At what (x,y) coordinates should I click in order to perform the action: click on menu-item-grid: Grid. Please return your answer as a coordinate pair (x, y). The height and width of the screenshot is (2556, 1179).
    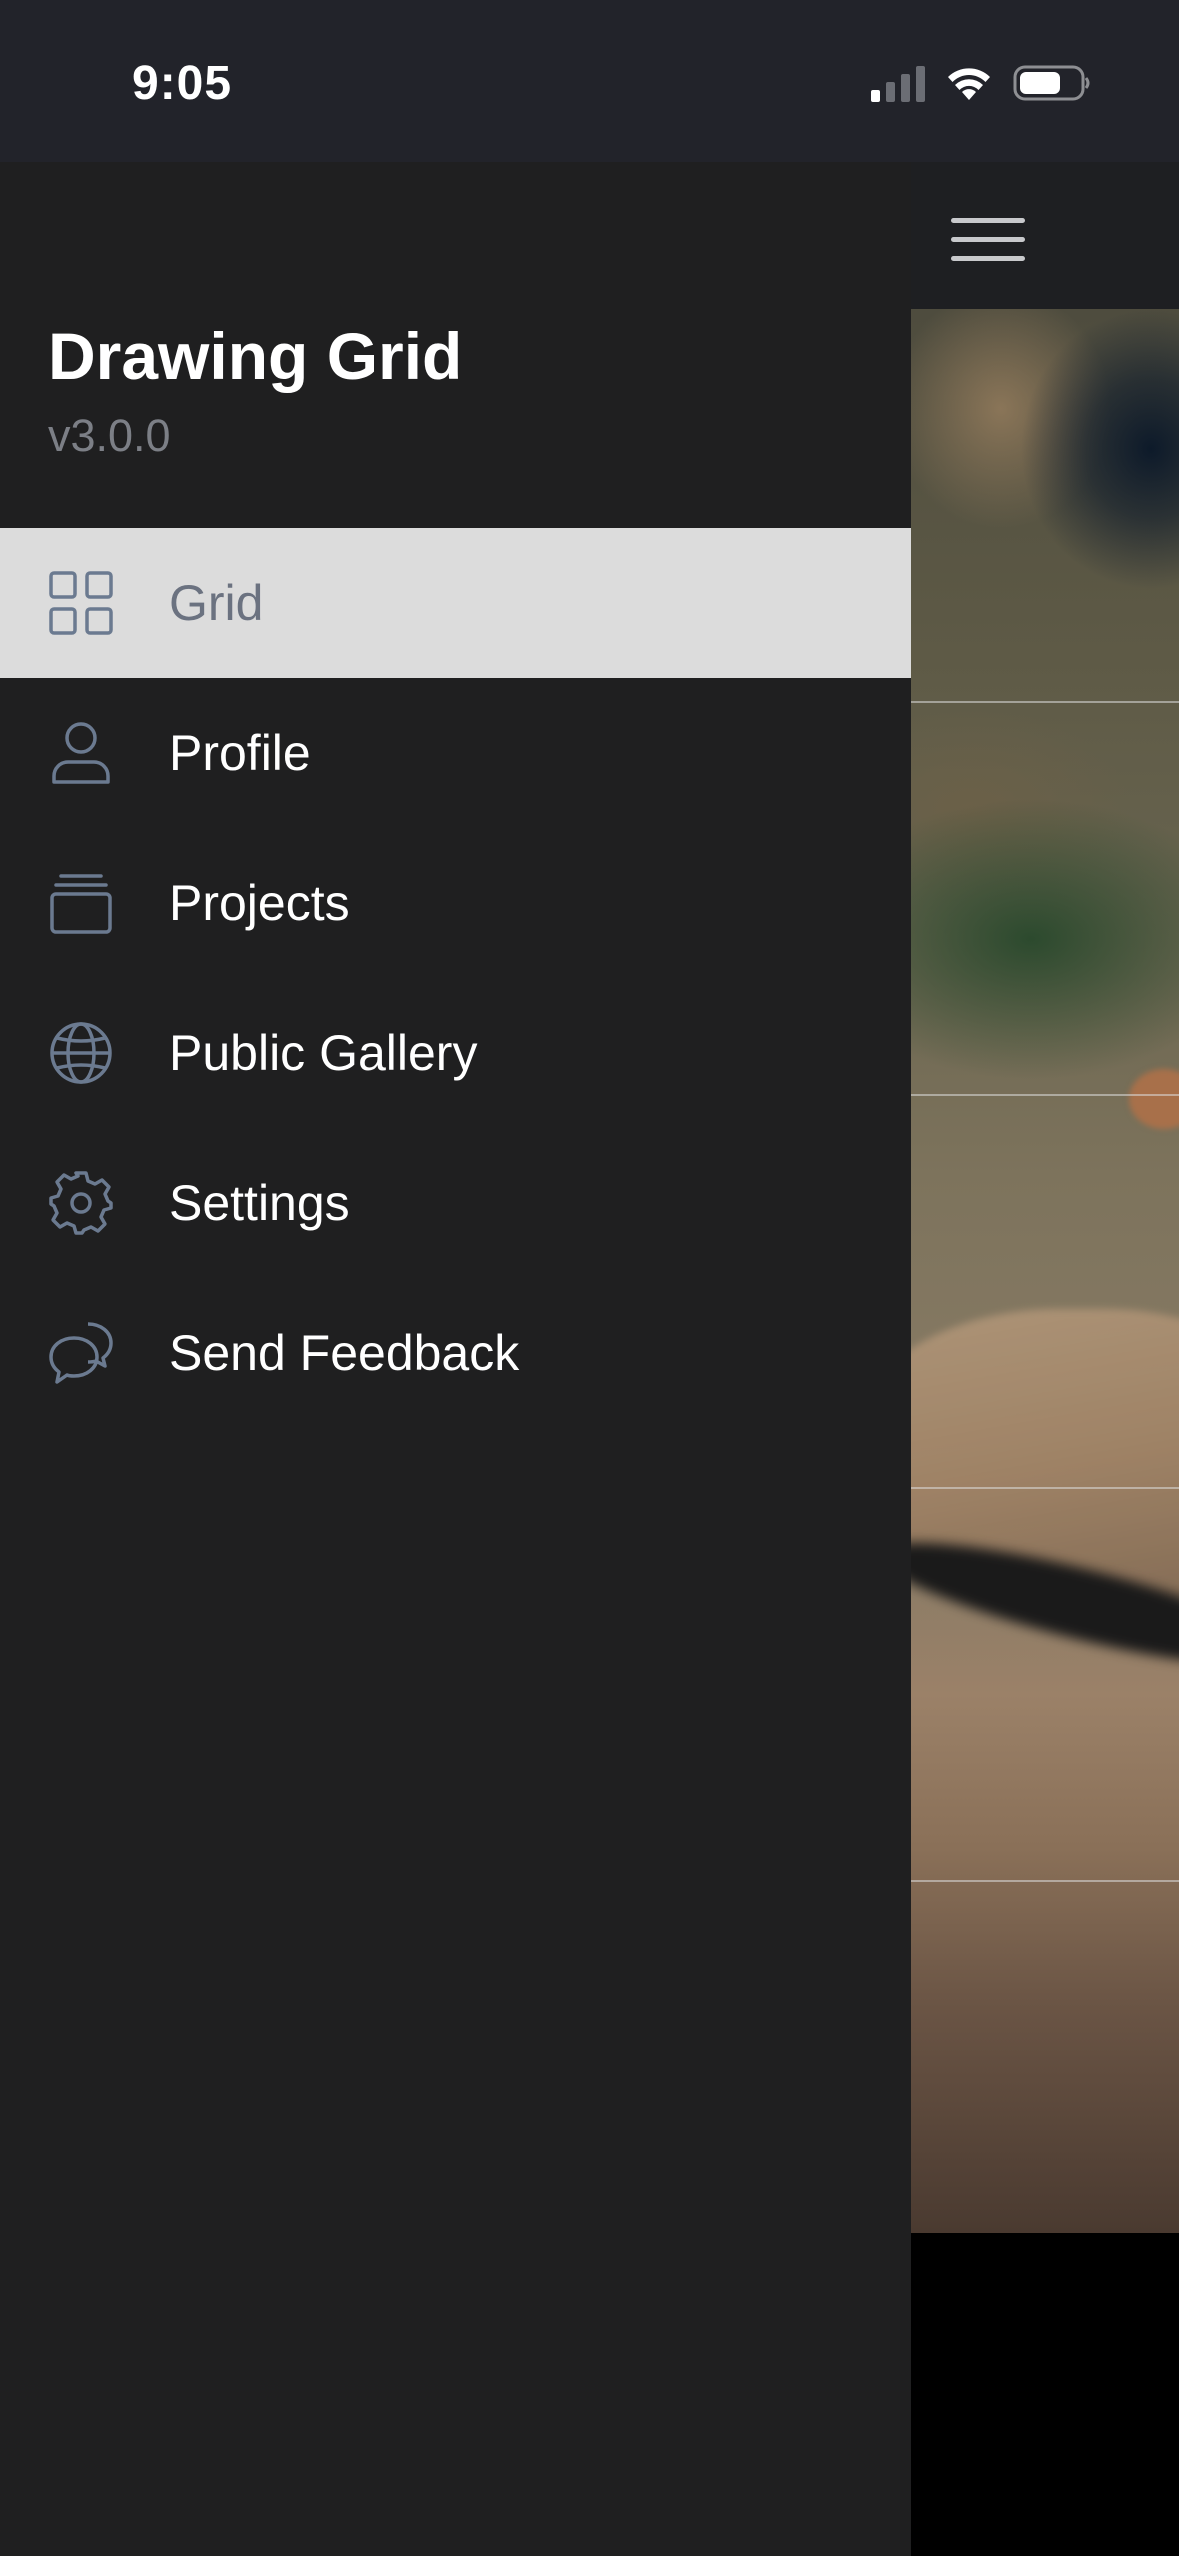
    Looking at the image, I should click on (455, 603).